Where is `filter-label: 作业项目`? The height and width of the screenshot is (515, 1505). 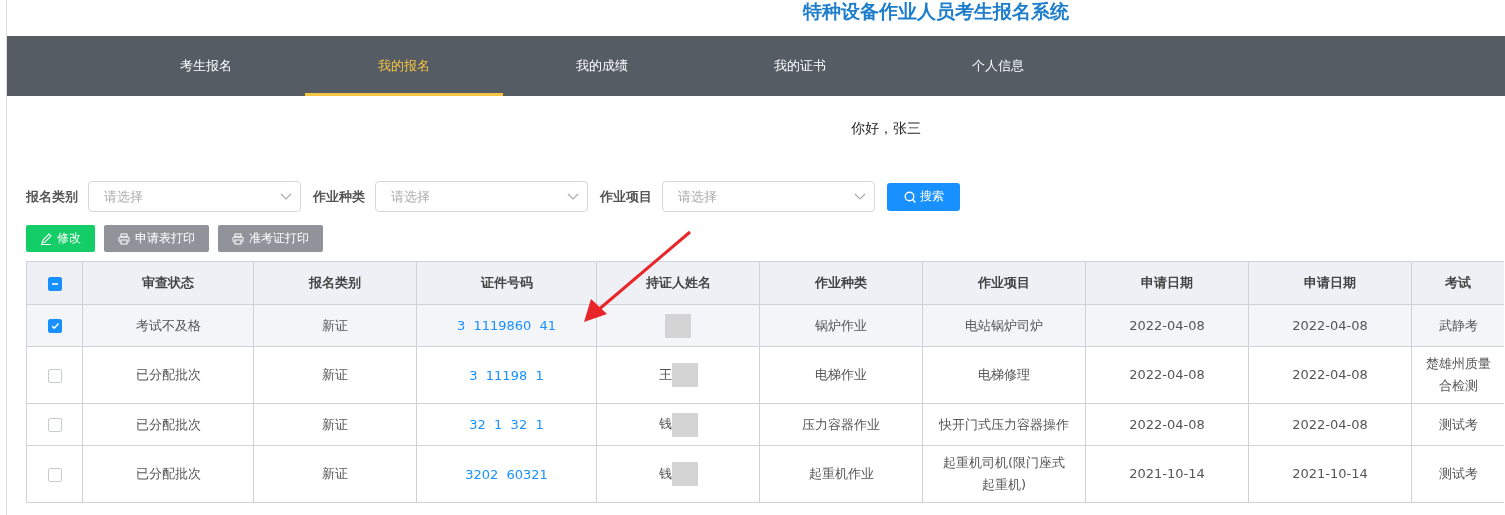 filter-label: 作业项目 is located at coordinates (626, 196).